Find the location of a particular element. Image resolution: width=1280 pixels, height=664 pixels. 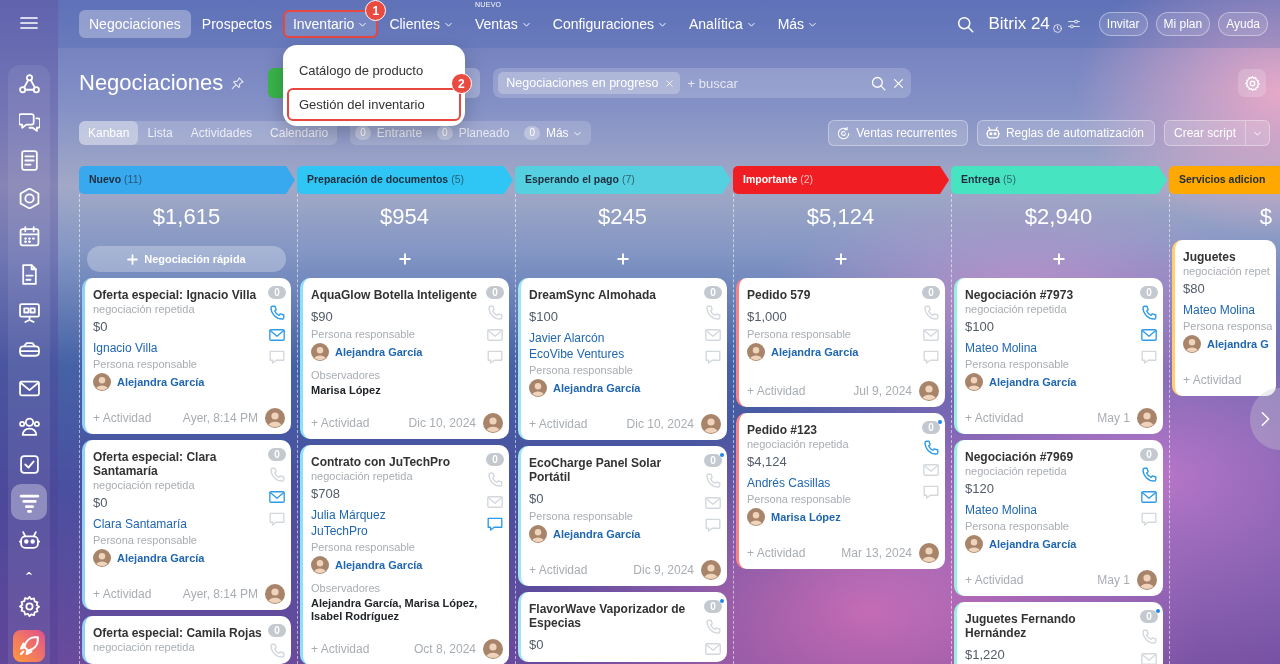

deal-amount: $120 is located at coordinates (980, 489).